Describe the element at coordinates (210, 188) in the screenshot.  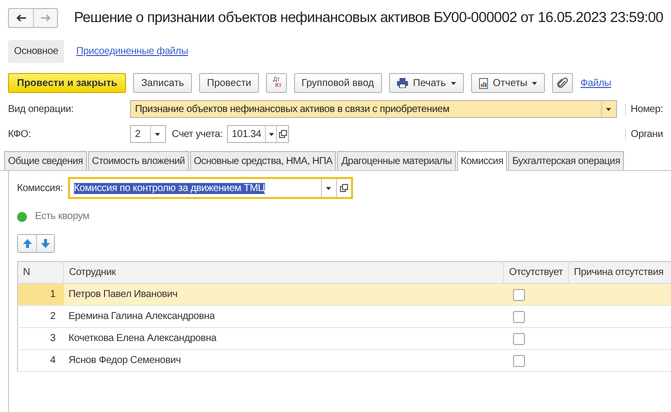
I see `commission-field: Комиссия по контролю за движением ТМЦ` at that location.